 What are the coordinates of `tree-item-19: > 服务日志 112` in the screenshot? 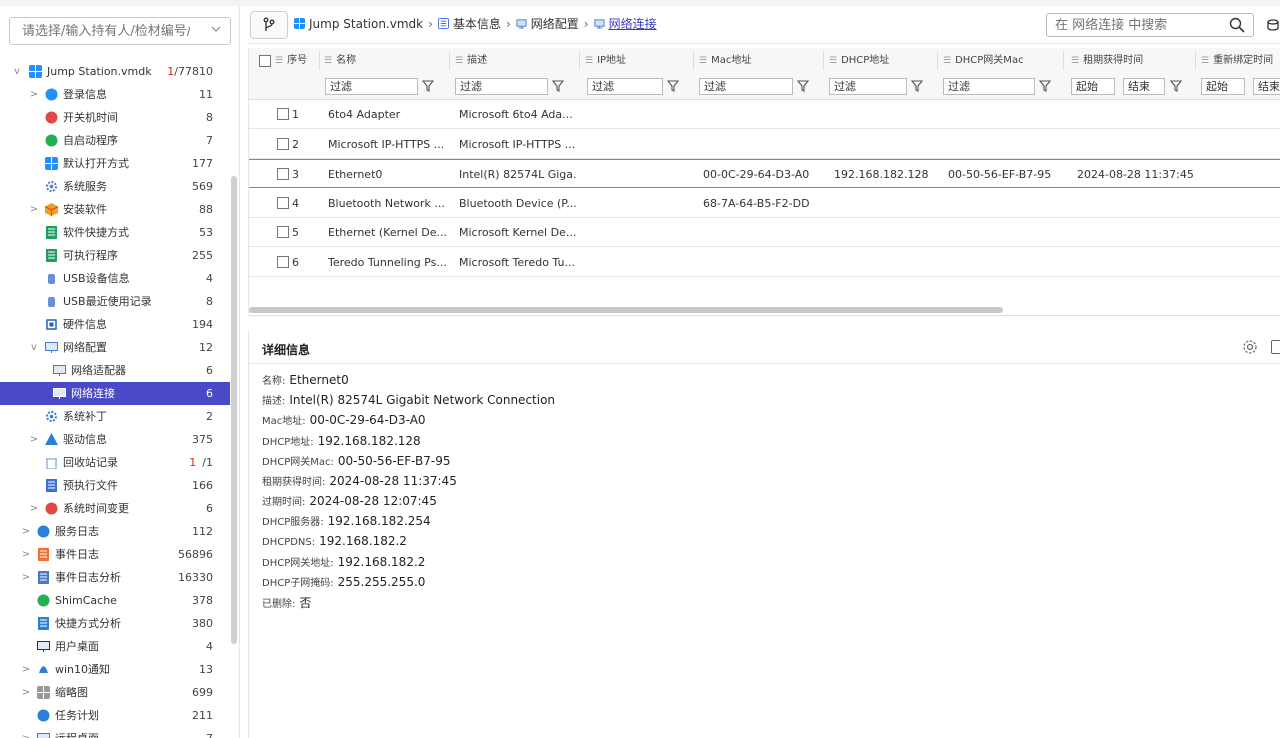 It's located at (115, 531).